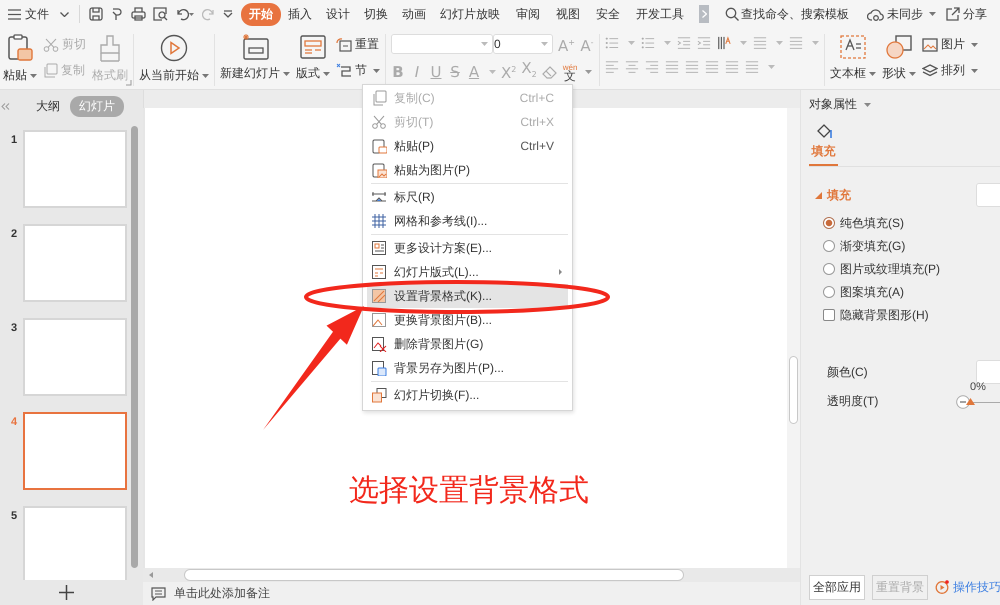 The height and width of the screenshot is (605, 1000). Describe the element at coordinates (14, 327) in the screenshot. I see `slide-number: 3` at that location.